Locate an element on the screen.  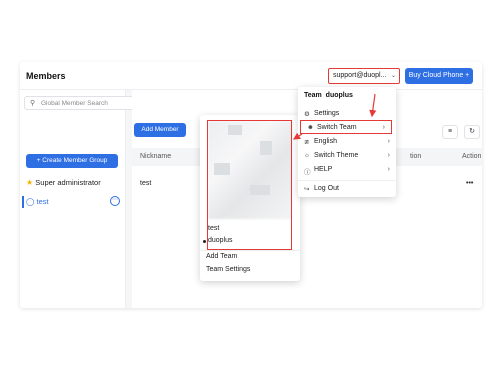
menu-item-switch-theme: ☼ Switch Theme › is located at coordinates (347, 156).